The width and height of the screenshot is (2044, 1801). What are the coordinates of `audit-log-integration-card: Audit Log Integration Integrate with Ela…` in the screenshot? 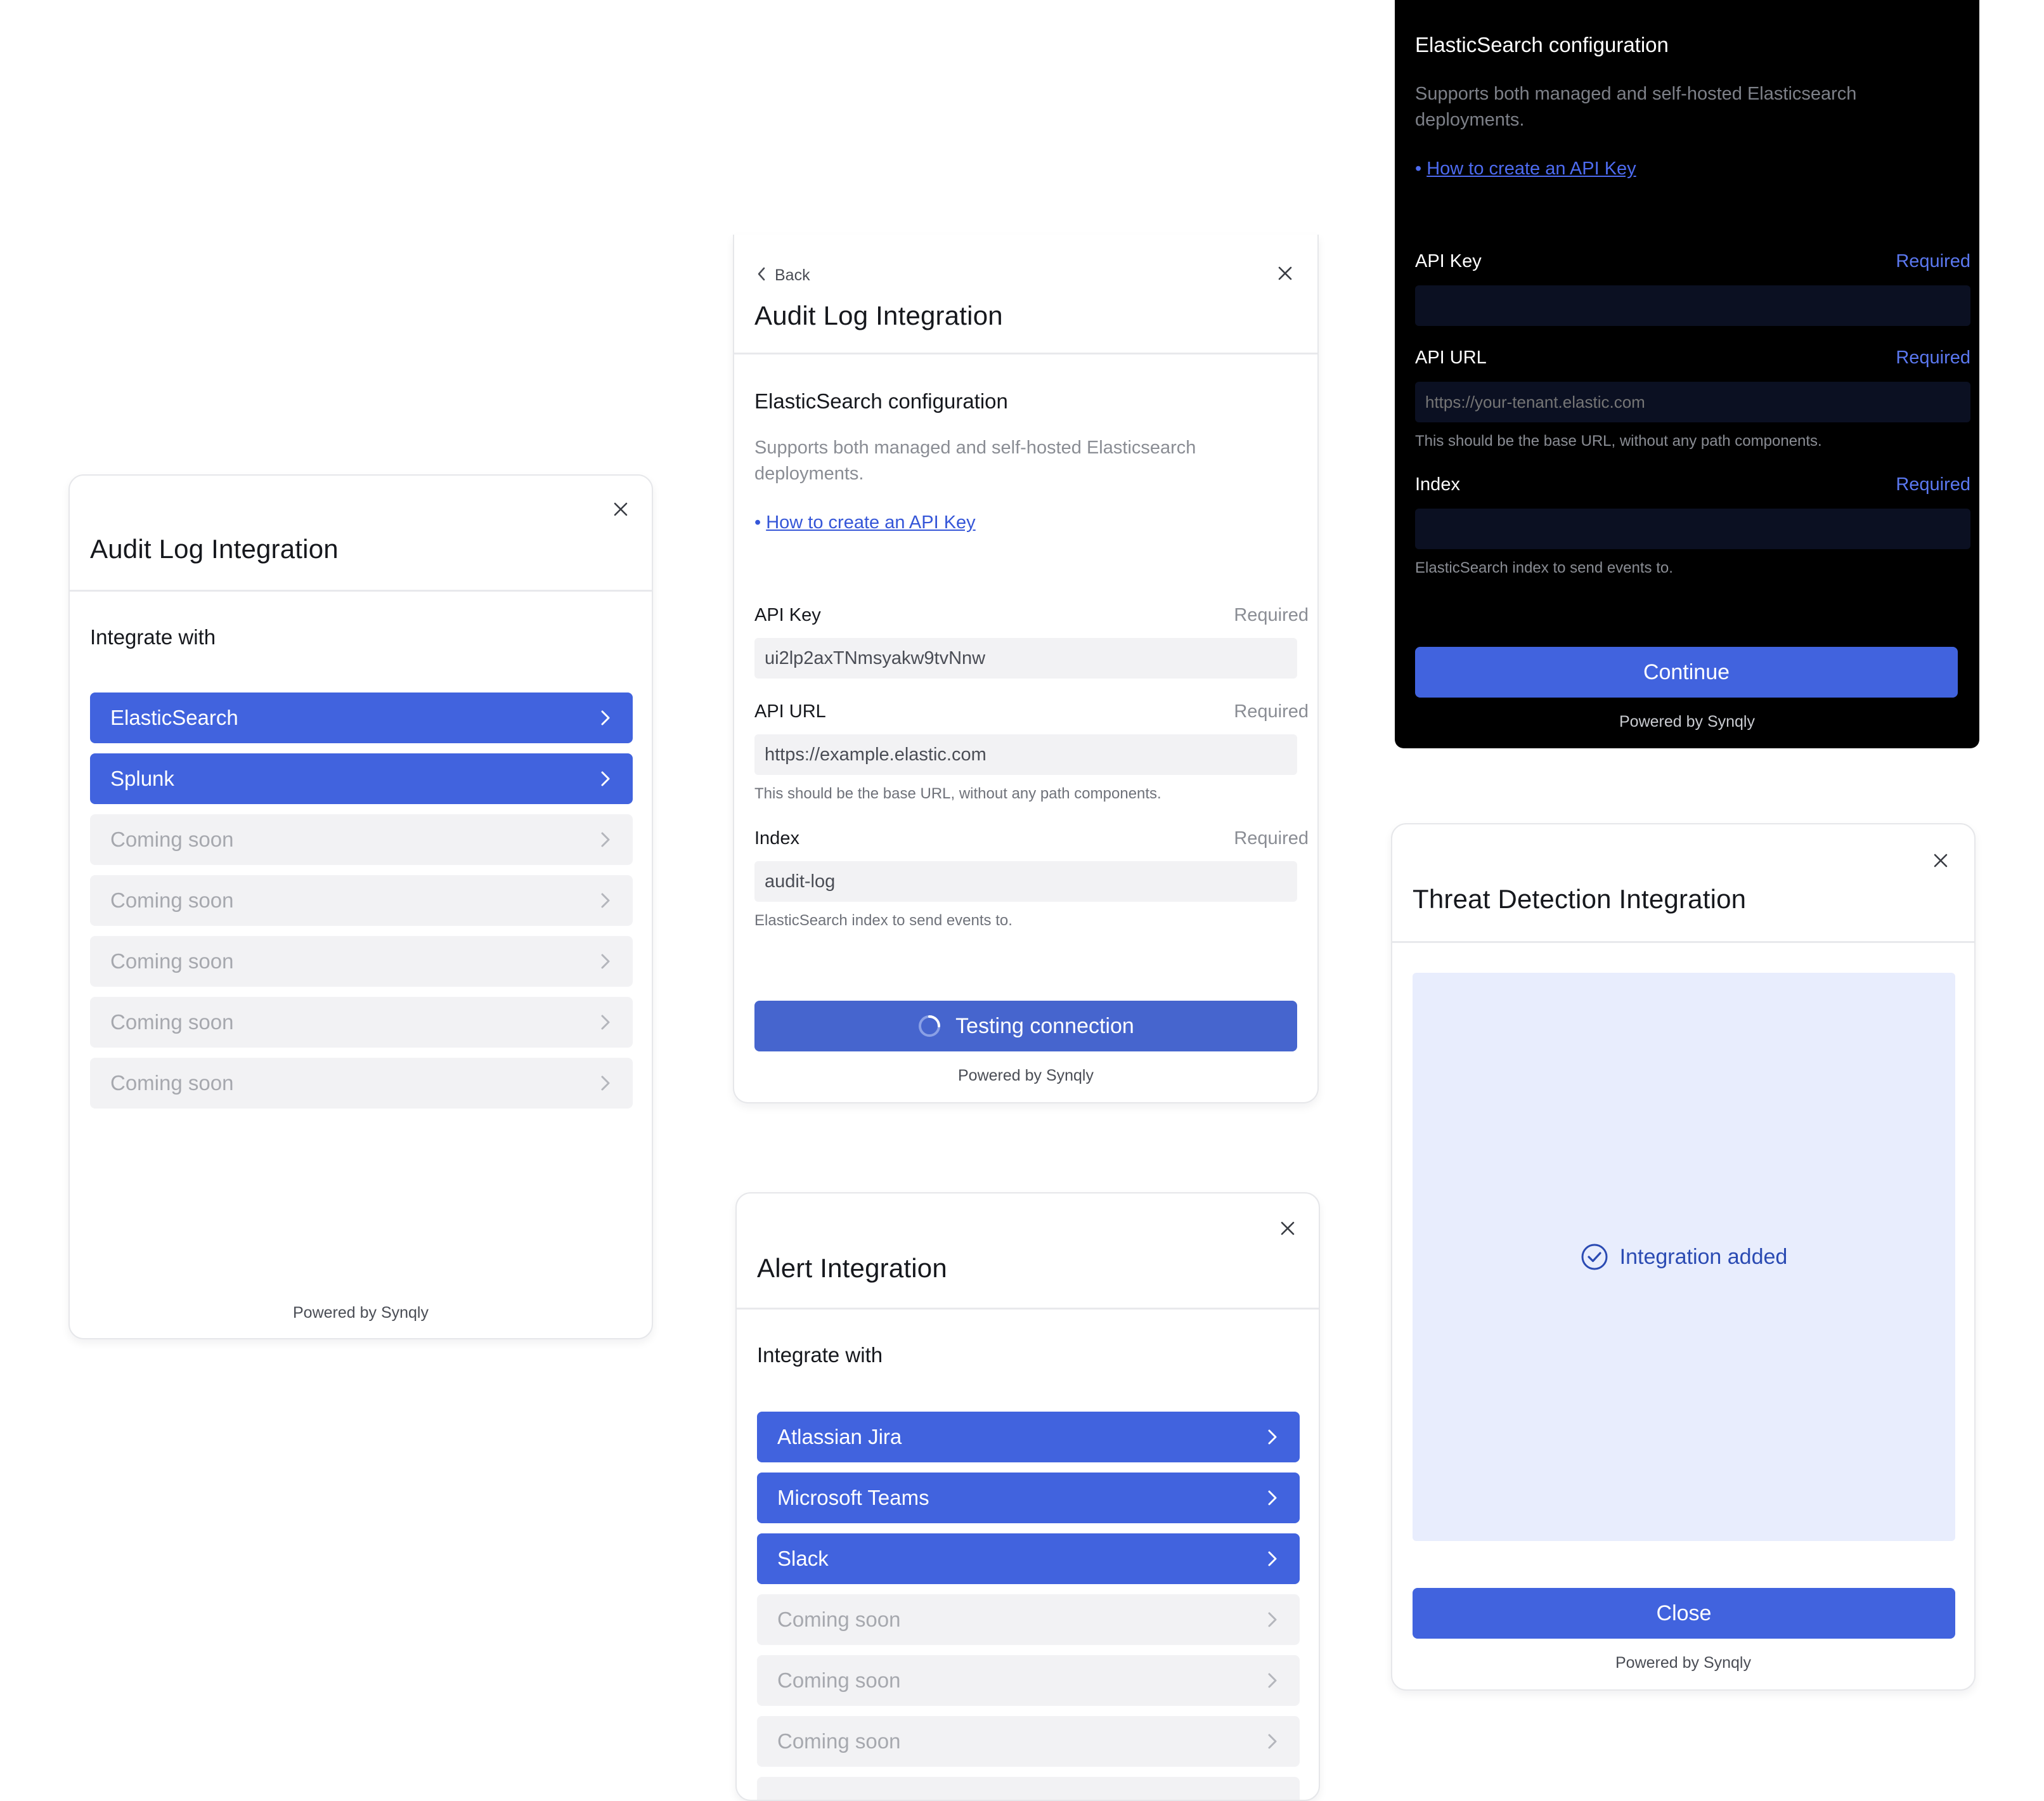 It's located at (361, 906).